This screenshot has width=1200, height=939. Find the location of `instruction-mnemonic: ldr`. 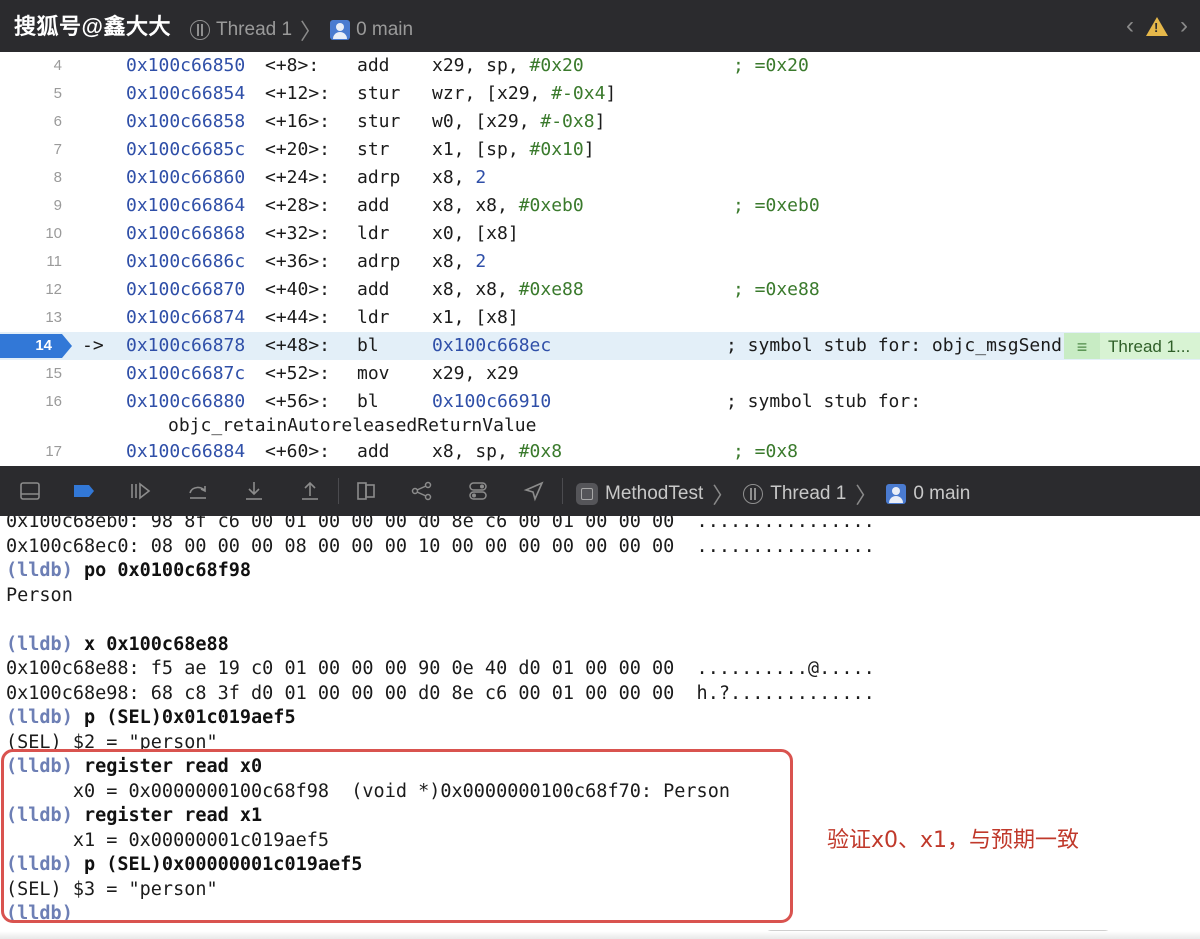

instruction-mnemonic: ldr is located at coordinates (373, 317).